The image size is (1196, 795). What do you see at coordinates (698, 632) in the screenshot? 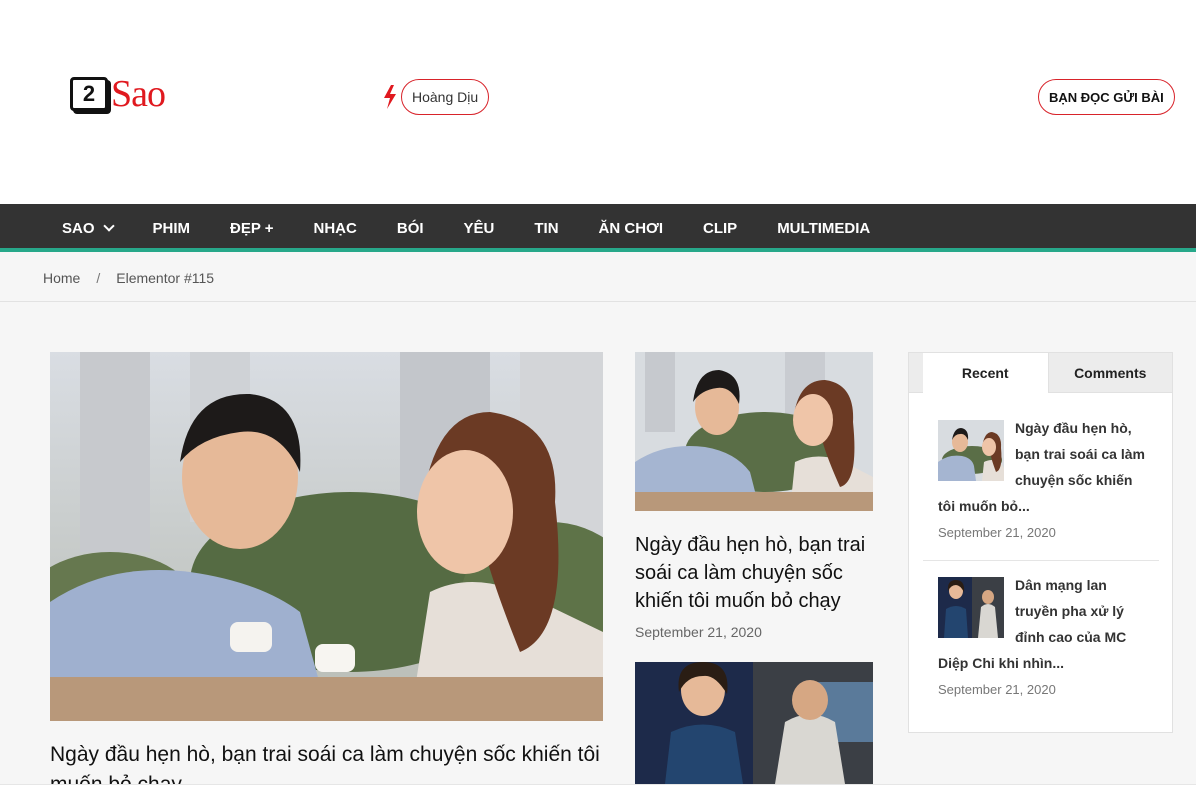
I see `secondary-article-date: September 21, 2020` at bounding box center [698, 632].